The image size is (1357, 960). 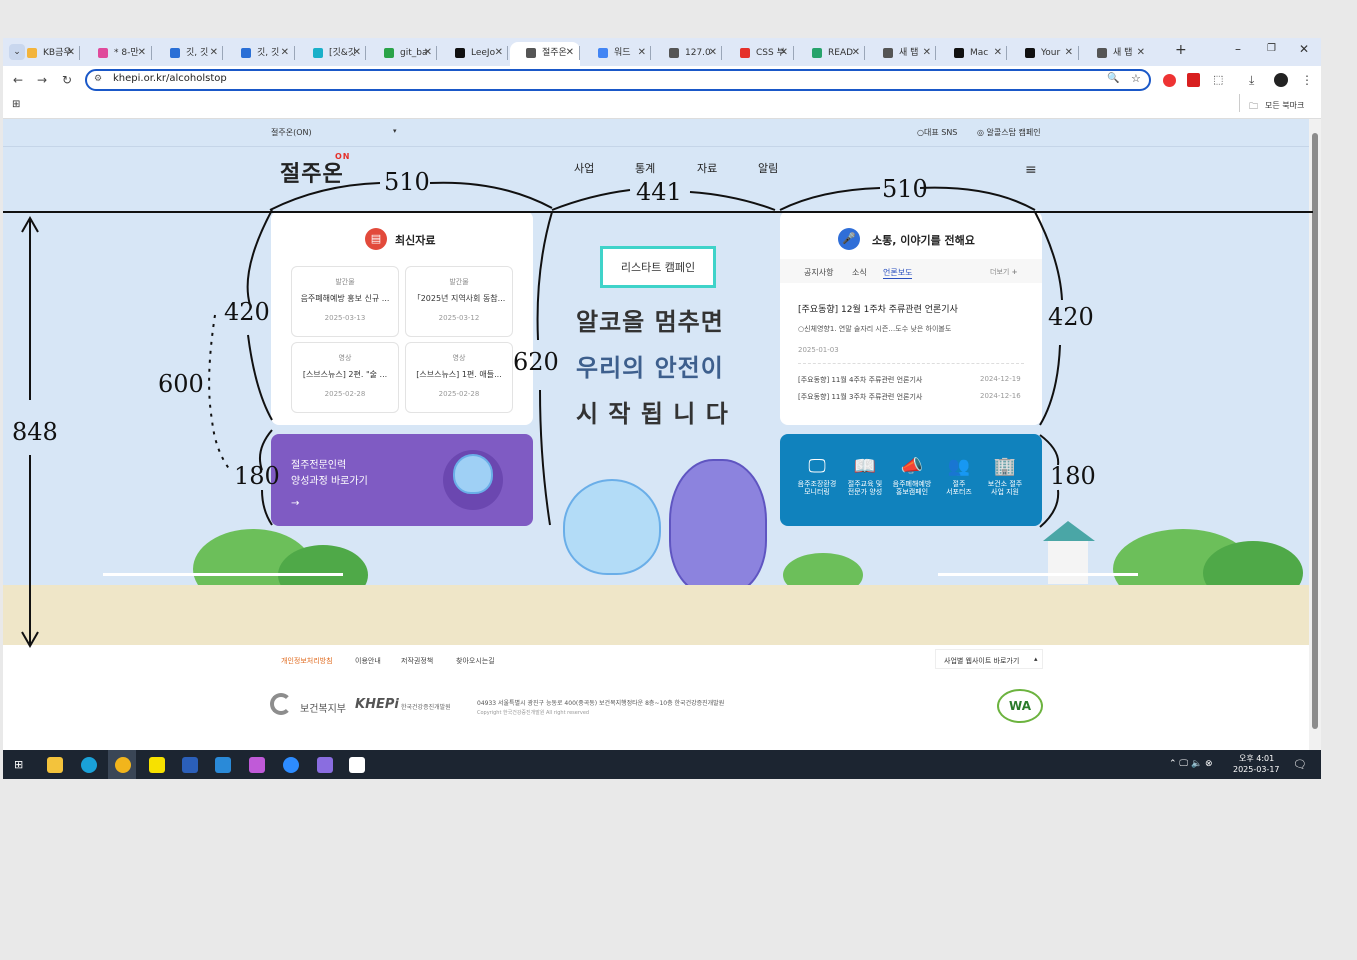 I want to click on annotation-height-mid: 620, so click(x=536, y=362).